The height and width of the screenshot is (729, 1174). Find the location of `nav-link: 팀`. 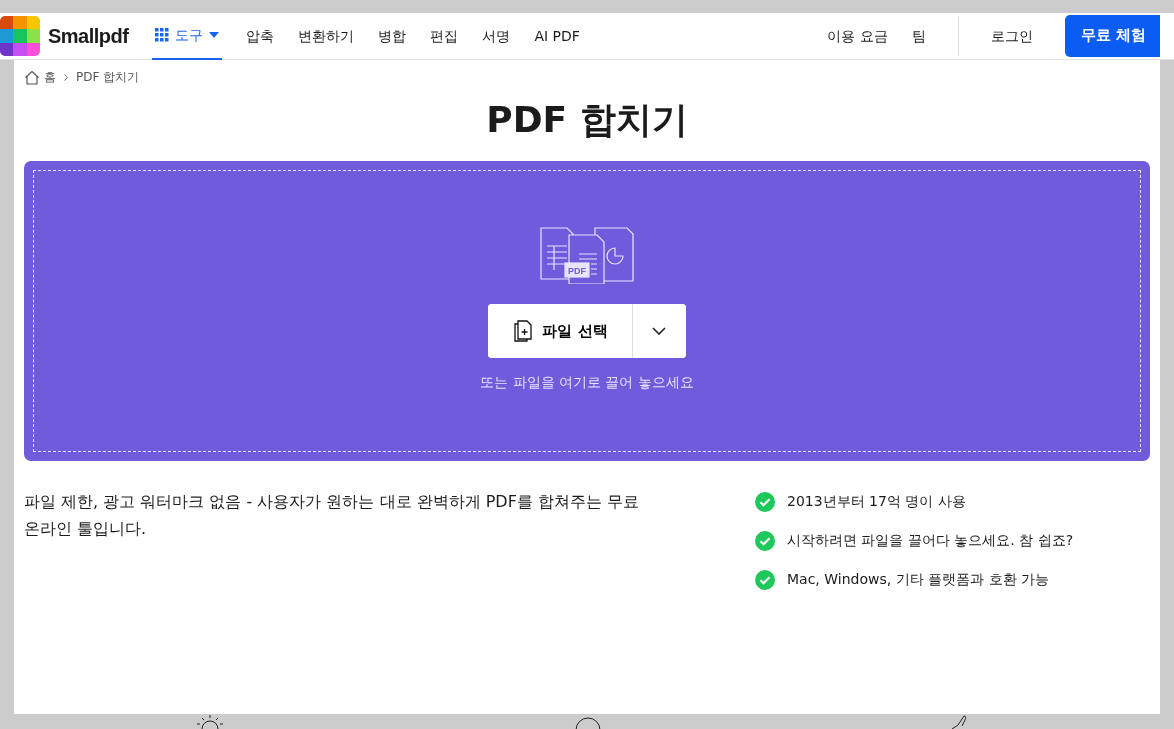

nav-link: 팀 is located at coordinates (918, 36).